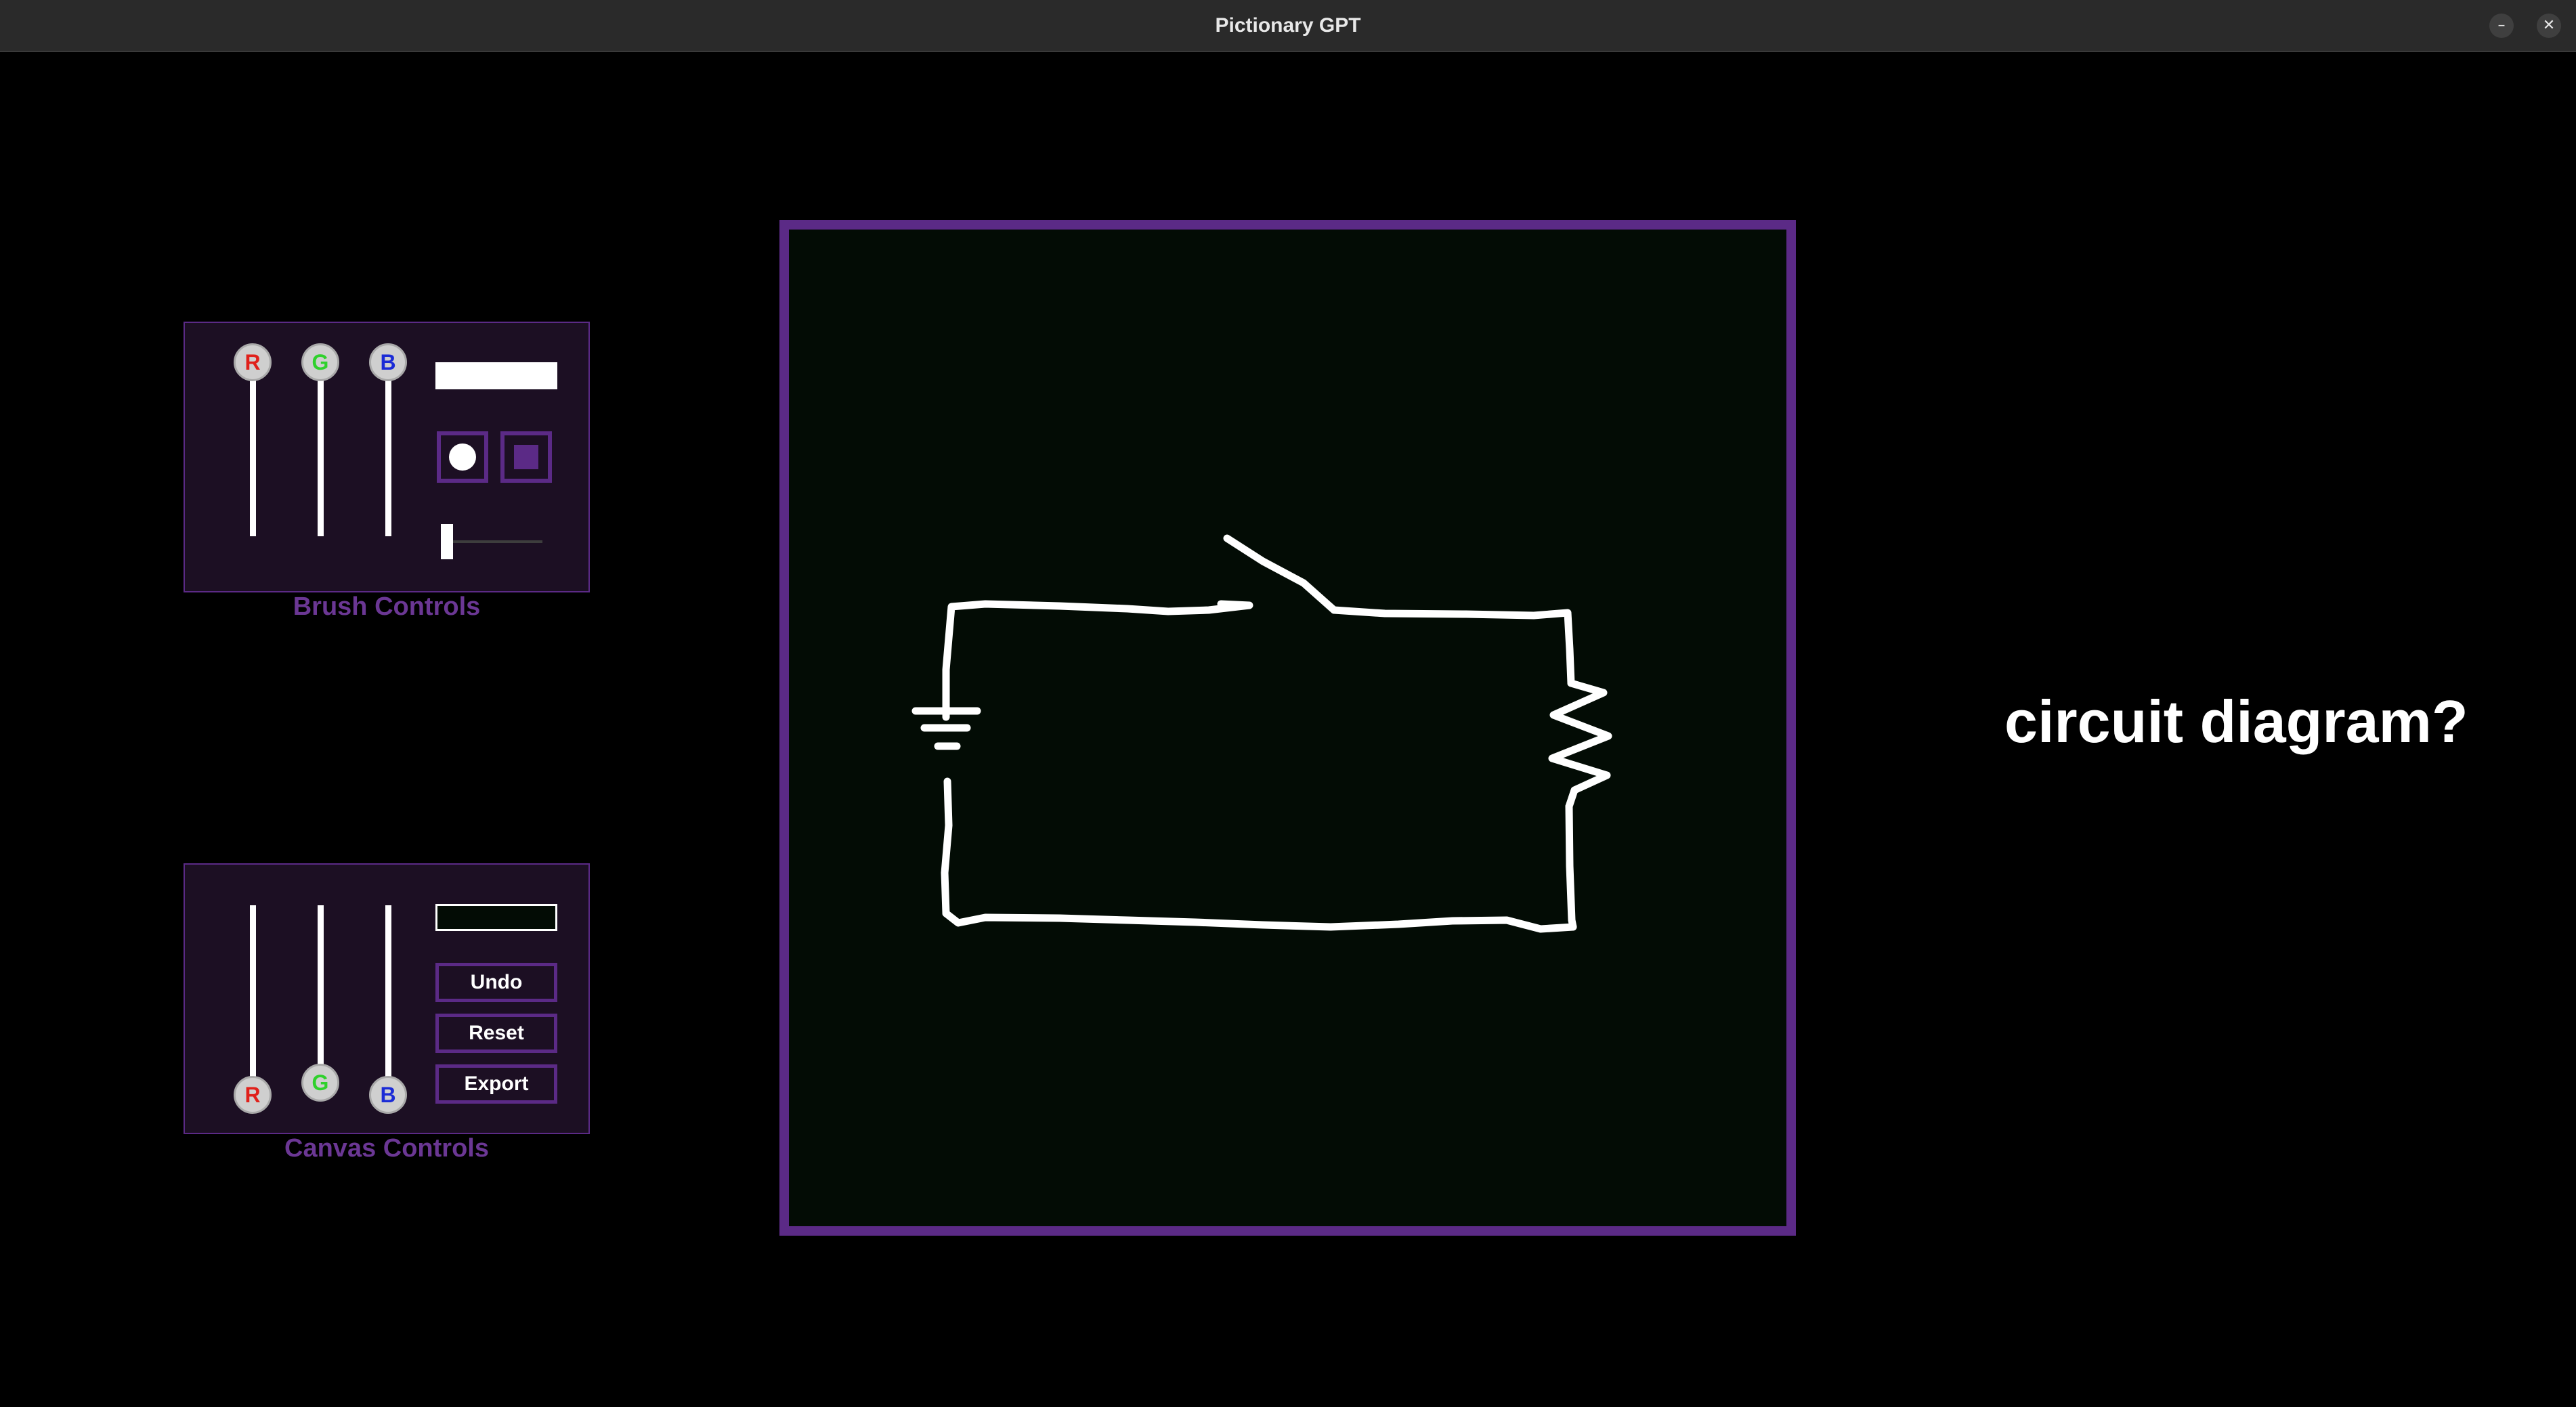  Describe the element at coordinates (1261, 733) in the screenshot. I see `sketch-drawing` at that location.